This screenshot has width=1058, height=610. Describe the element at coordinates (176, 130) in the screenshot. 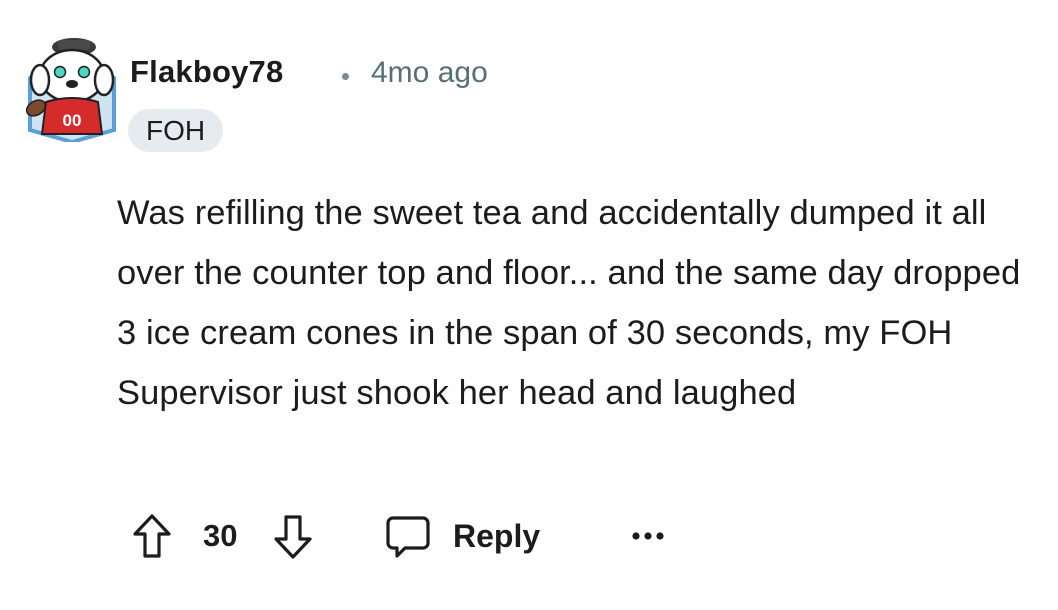

I see `user-flair-badge: FOH` at that location.